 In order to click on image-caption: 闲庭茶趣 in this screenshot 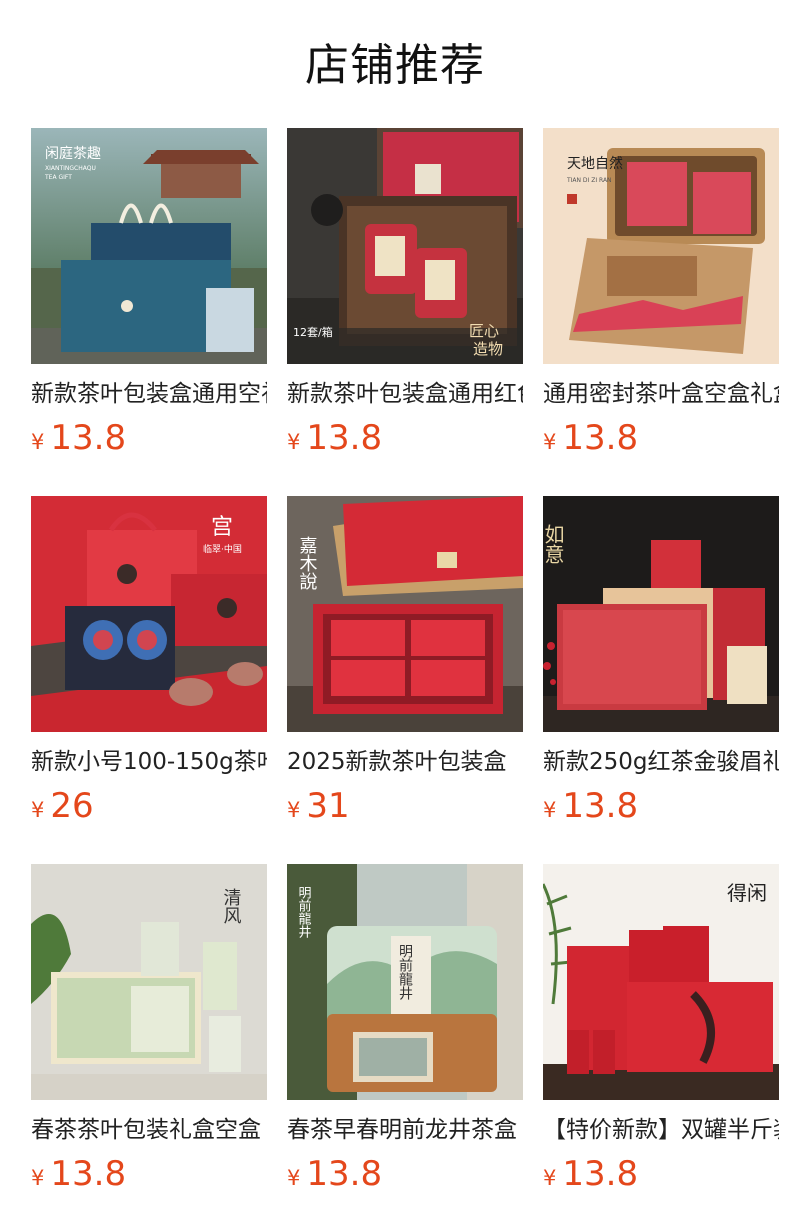, I will do `click(73, 153)`.